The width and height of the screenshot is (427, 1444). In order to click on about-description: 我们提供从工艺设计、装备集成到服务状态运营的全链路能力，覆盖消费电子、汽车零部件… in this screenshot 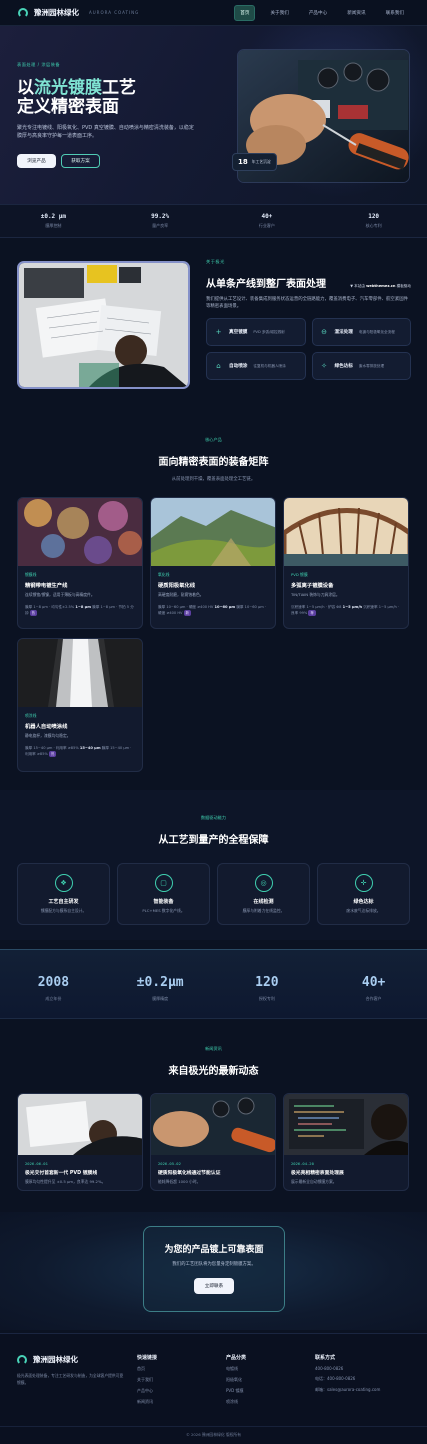, I will do `click(307, 303)`.